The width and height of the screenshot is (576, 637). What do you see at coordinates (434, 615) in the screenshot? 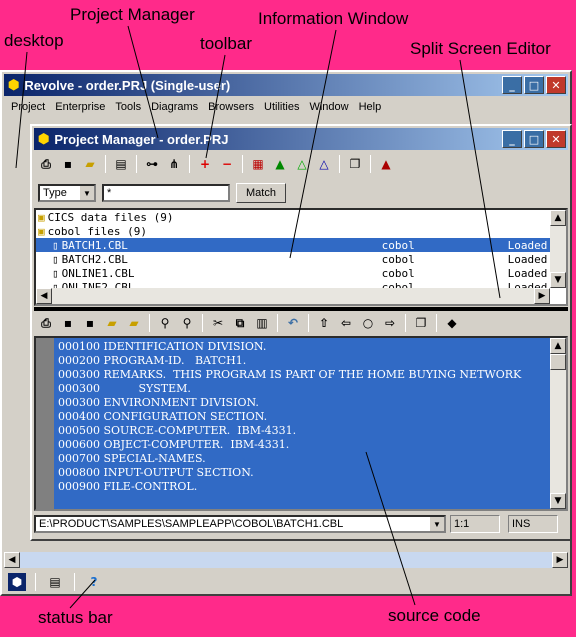
I see `callout-source-code: source code` at bounding box center [434, 615].